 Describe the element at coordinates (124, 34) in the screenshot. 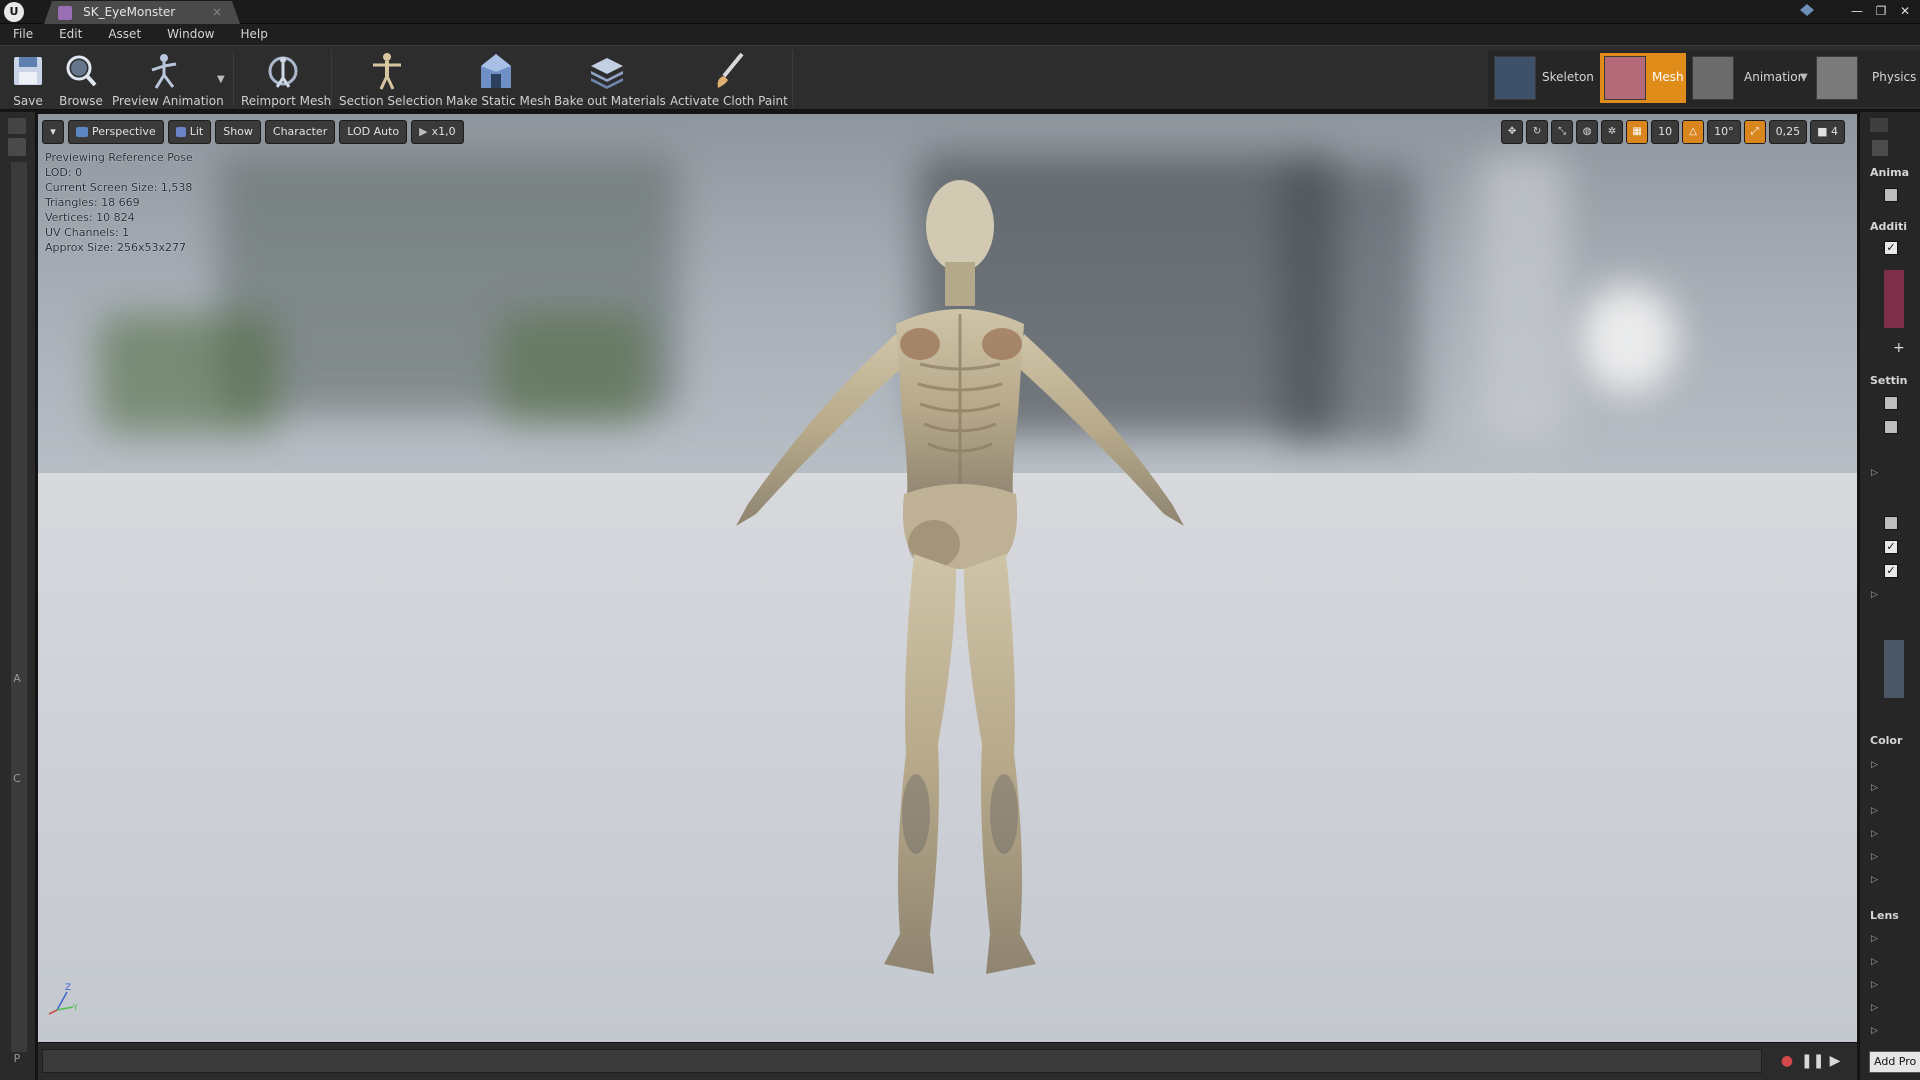

I see `menu-asset: Asset` at that location.